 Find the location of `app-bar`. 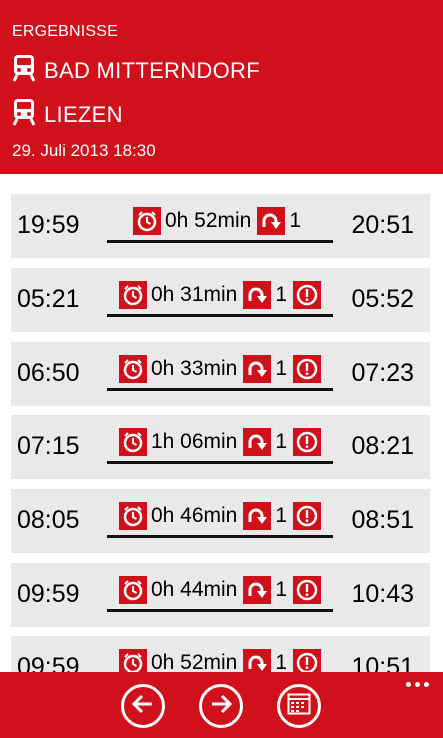

app-bar is located at coordinates (221, 705).